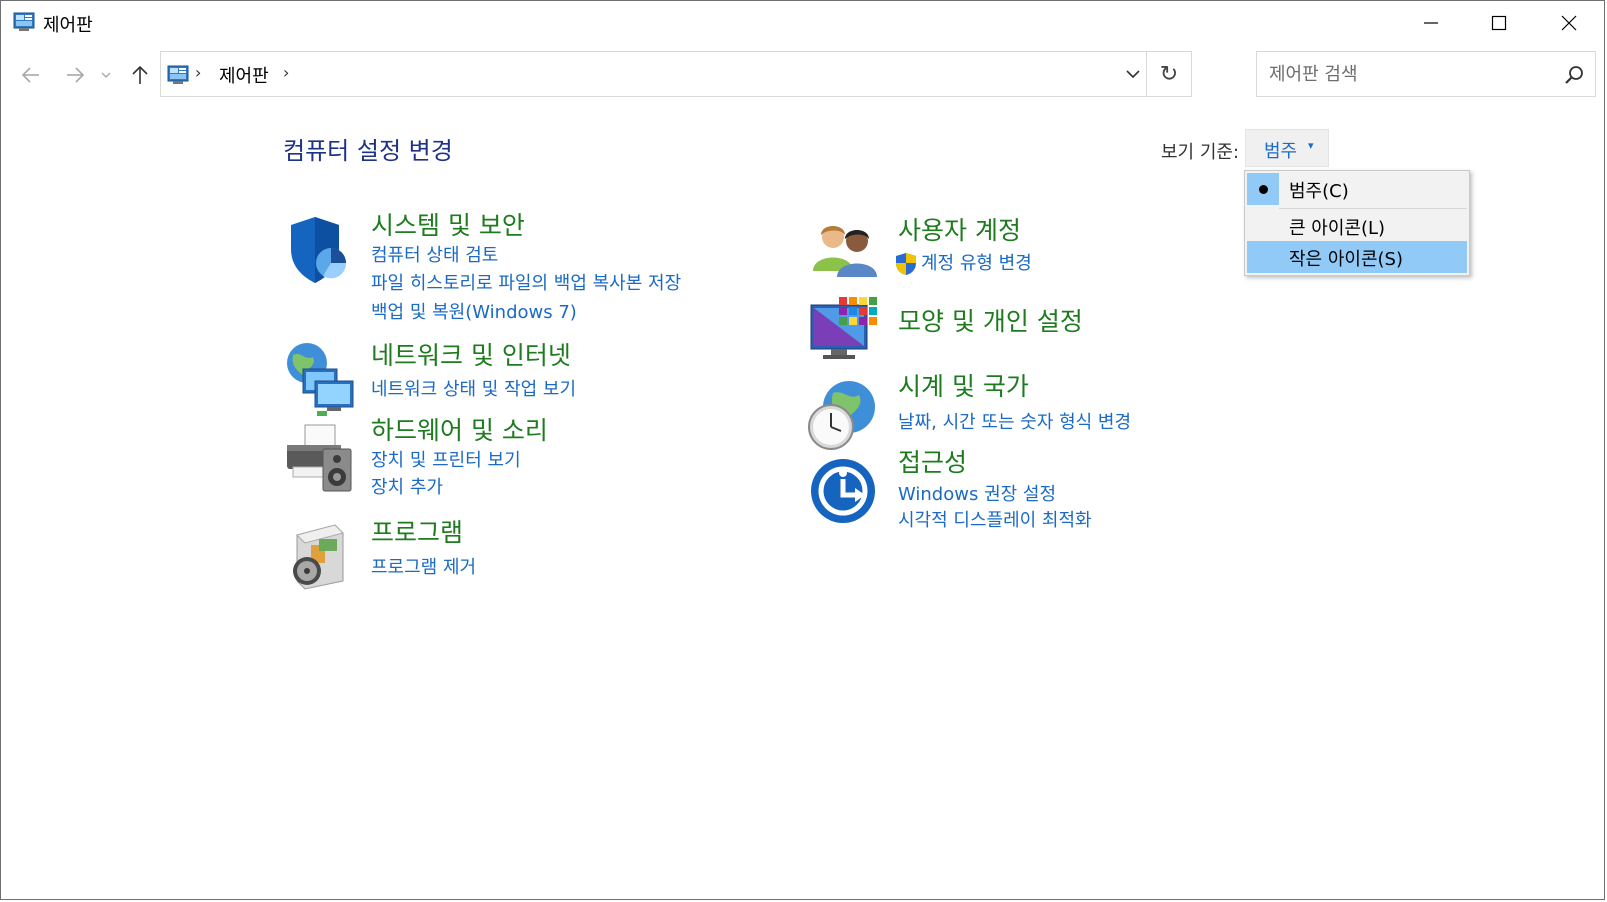 The width and height of the screenshot is (1607, 902). Describe the element at coordinates (448, 224) in the screenshot. I see `category-system-security-title: 시스템 및 보안` at that location.